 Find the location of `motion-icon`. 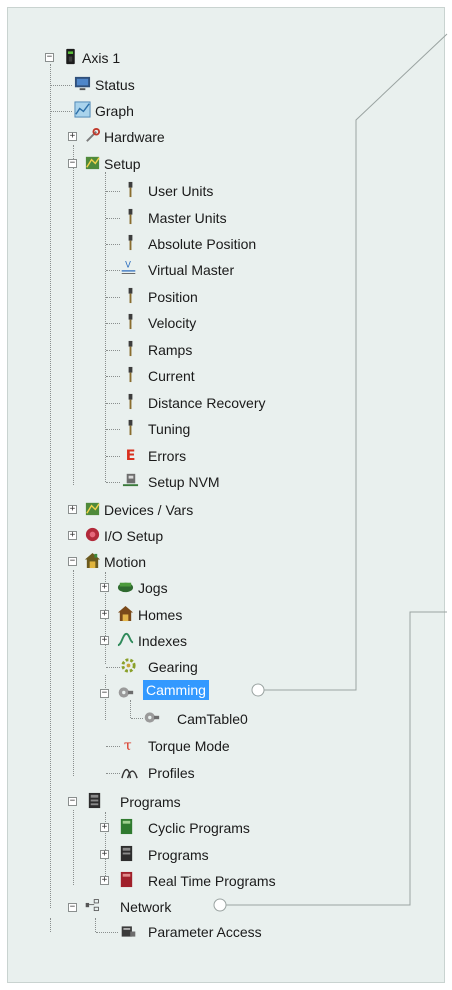

motion-icon is located at coordinates (92, 560).